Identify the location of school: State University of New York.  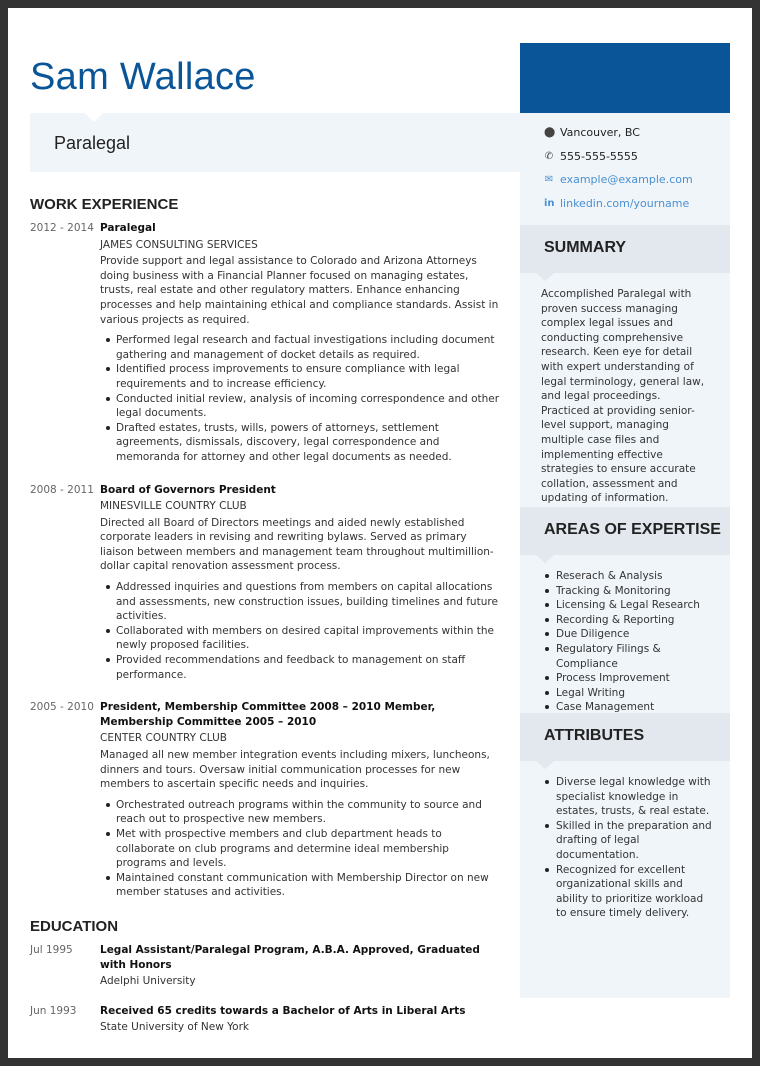
(174, 1027).